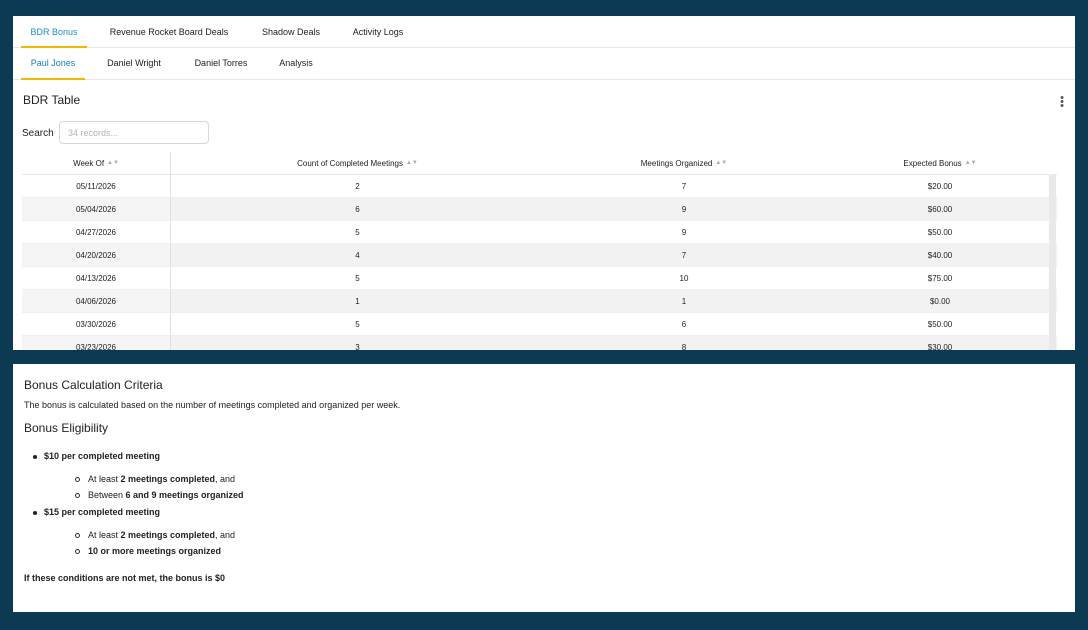 The image size is (1088, 630). I want to click on condition-text-pre: Between, so click(107, 495).